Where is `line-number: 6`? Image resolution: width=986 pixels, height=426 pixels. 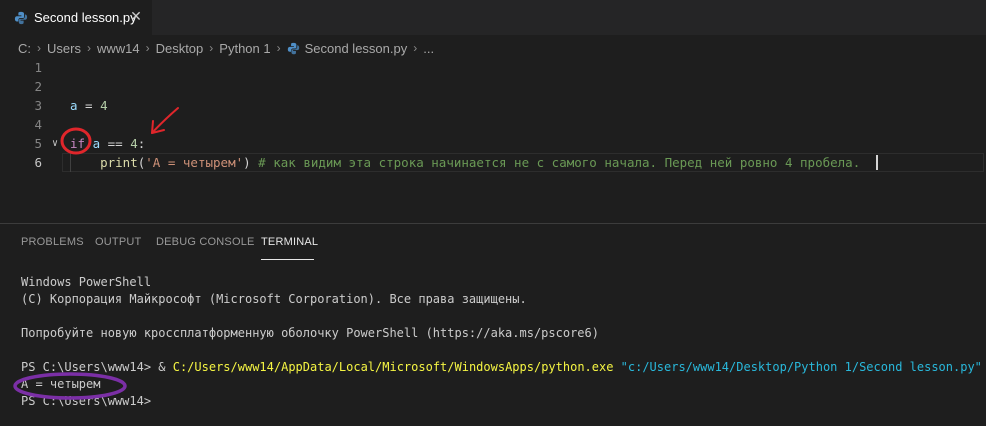 line-number: 6 is located at coordinates (38, 162).